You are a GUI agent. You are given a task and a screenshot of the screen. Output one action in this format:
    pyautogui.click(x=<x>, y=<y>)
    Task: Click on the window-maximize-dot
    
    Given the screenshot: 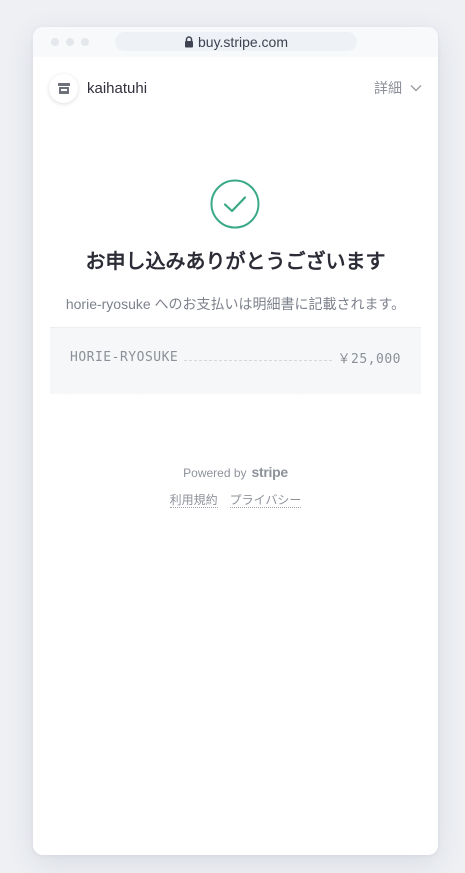 What is the action you would take?
    pyautogui.click(x=85, y=42)
    